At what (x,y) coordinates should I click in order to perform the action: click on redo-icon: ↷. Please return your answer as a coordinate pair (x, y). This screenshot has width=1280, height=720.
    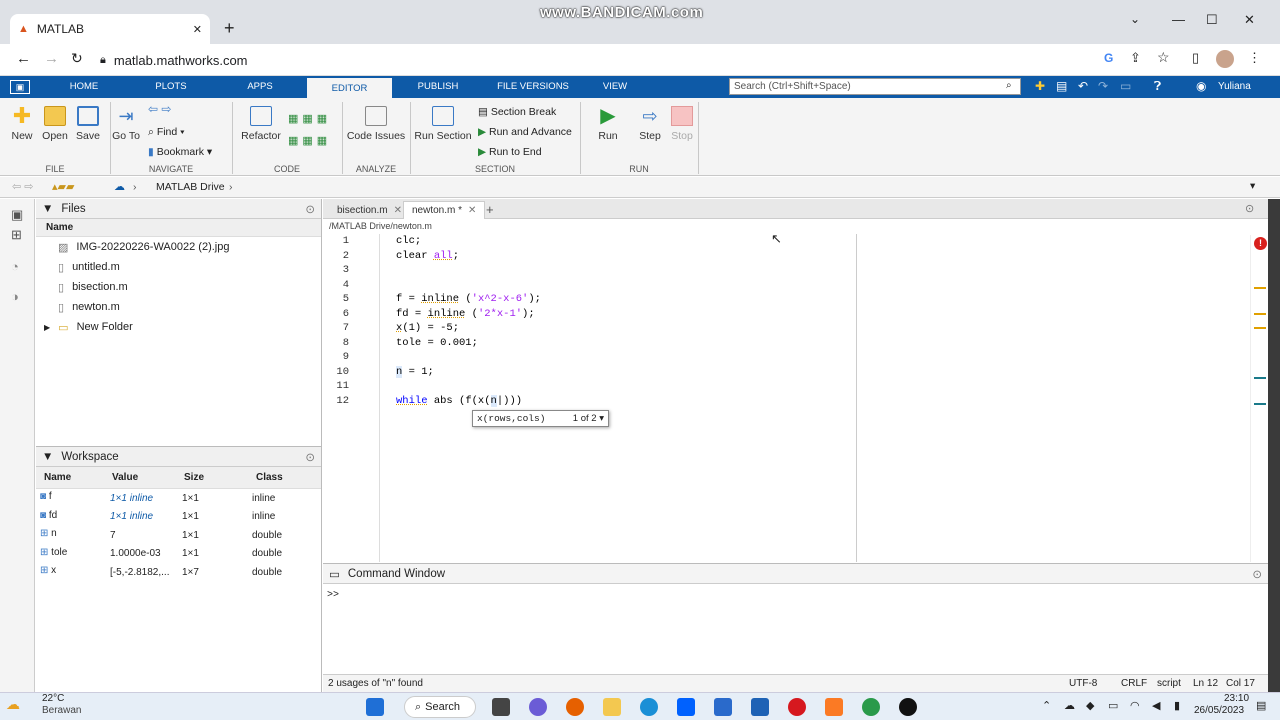
    Looking at the image, I should click on (1103, 86).